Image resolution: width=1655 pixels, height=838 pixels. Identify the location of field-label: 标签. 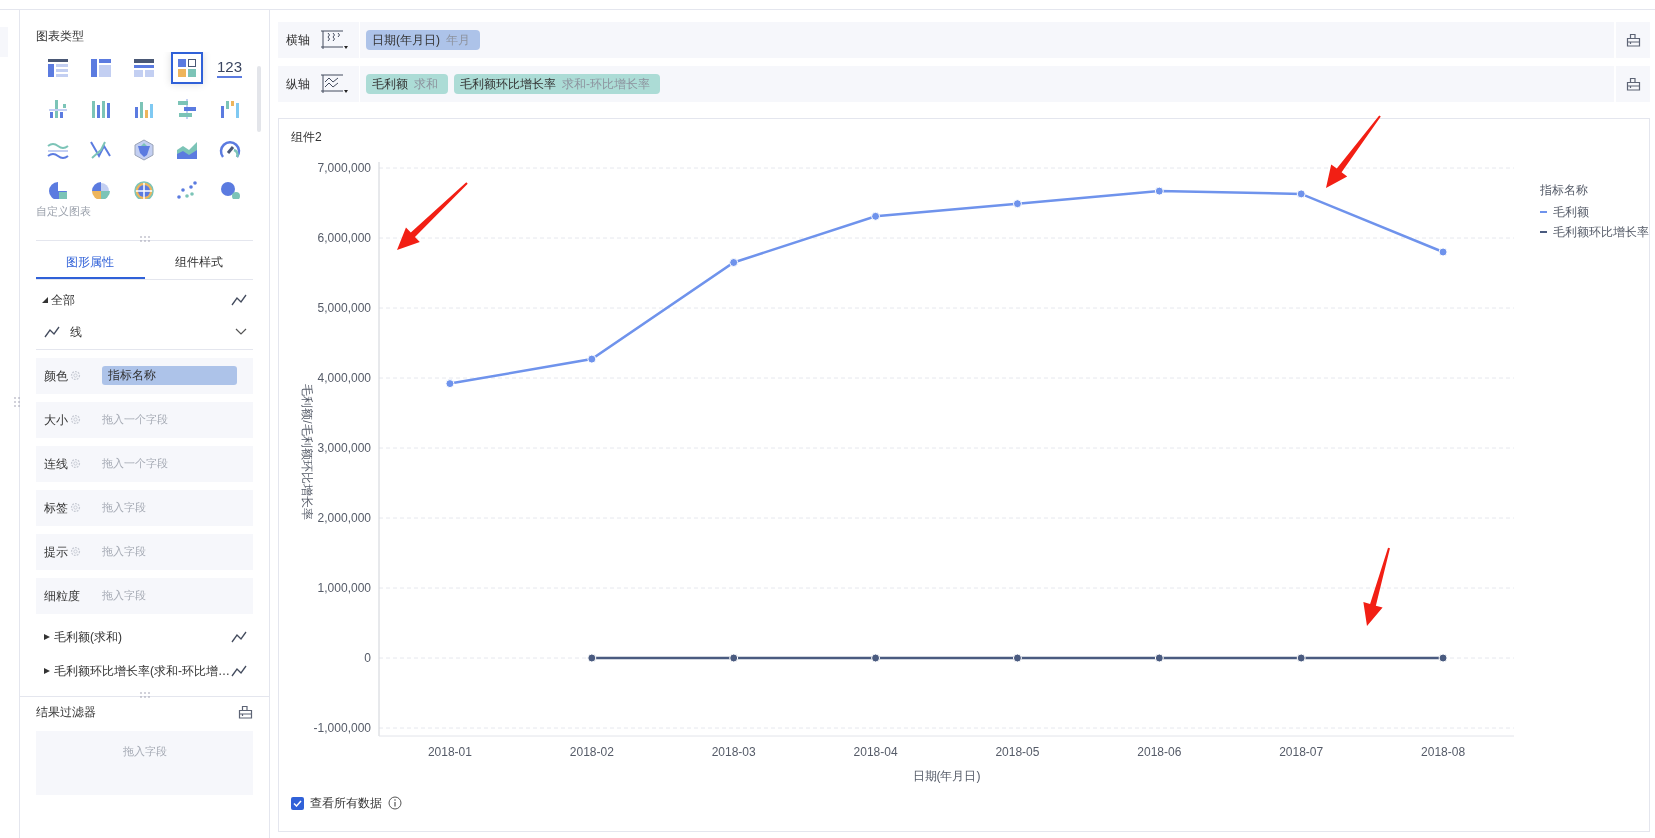
(56, 508).